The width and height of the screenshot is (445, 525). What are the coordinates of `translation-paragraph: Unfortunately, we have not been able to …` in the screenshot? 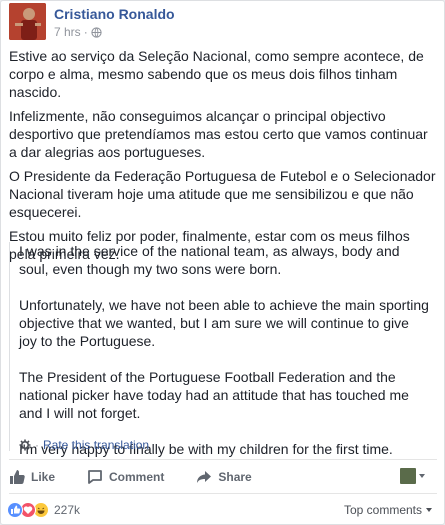 It's located at (224, 323).